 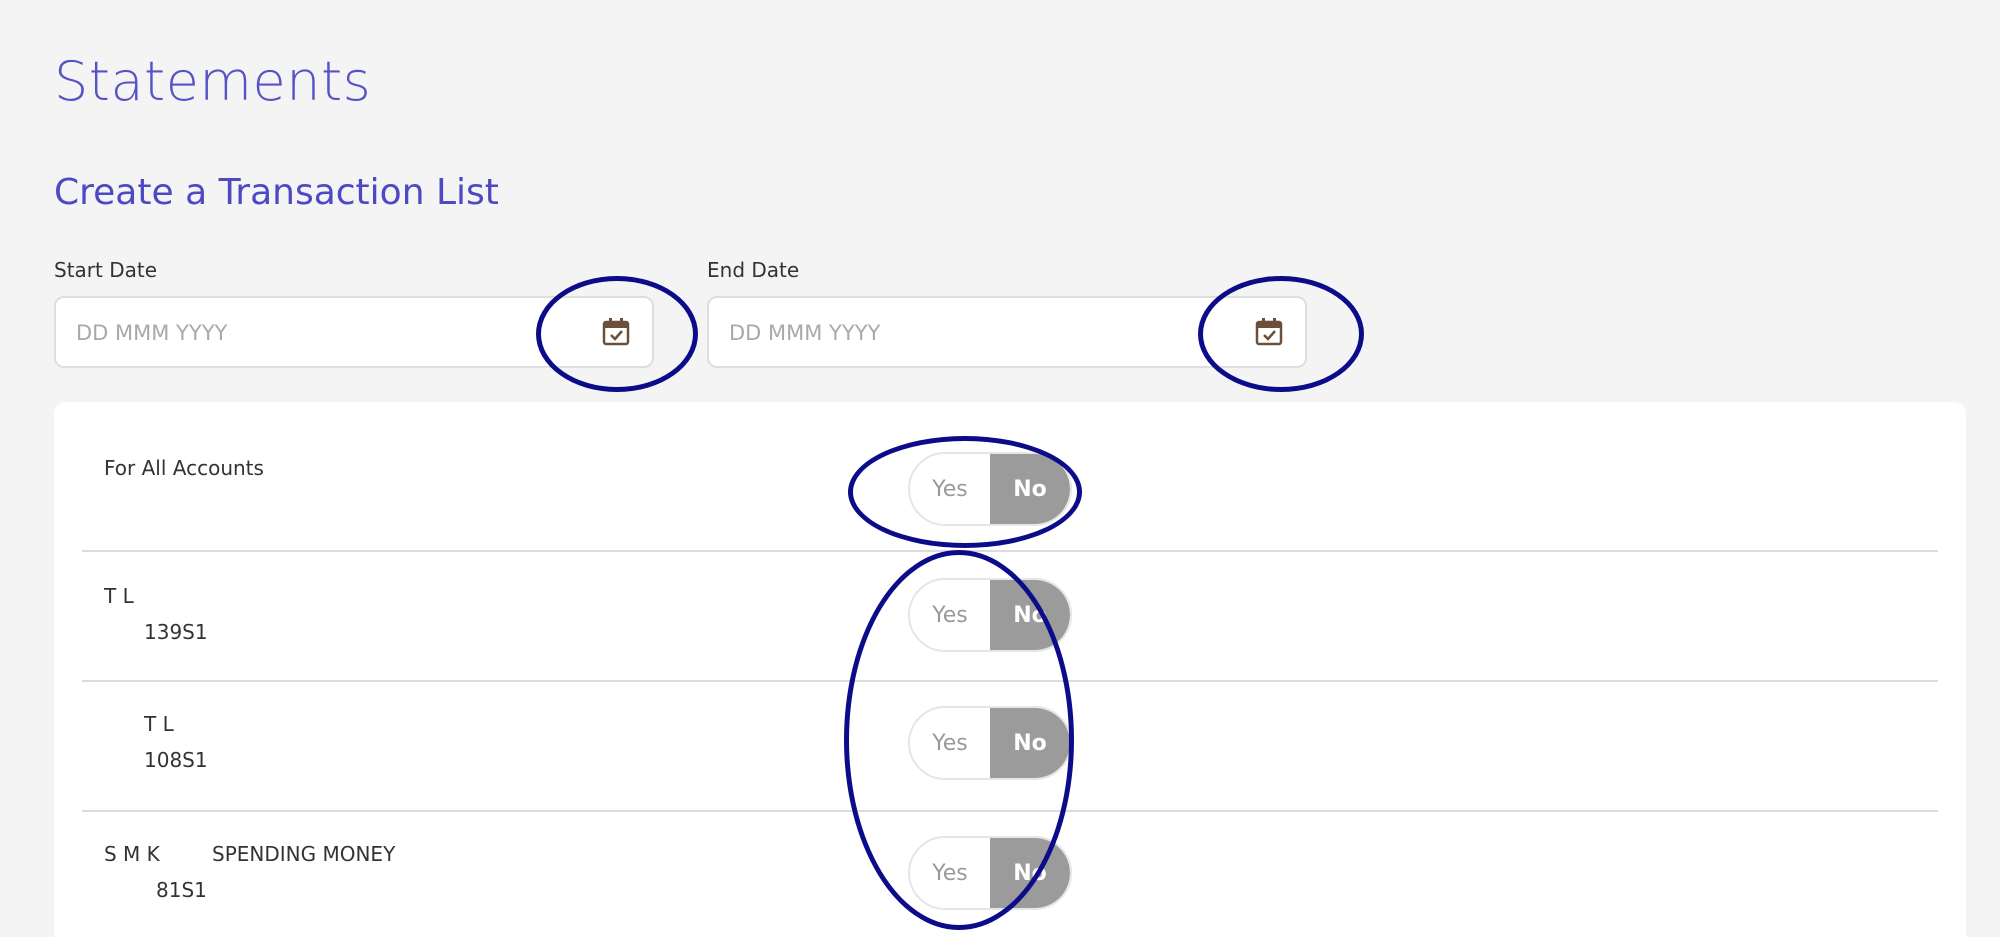 I want to click on end-date-input, so click(x=969, y=333).